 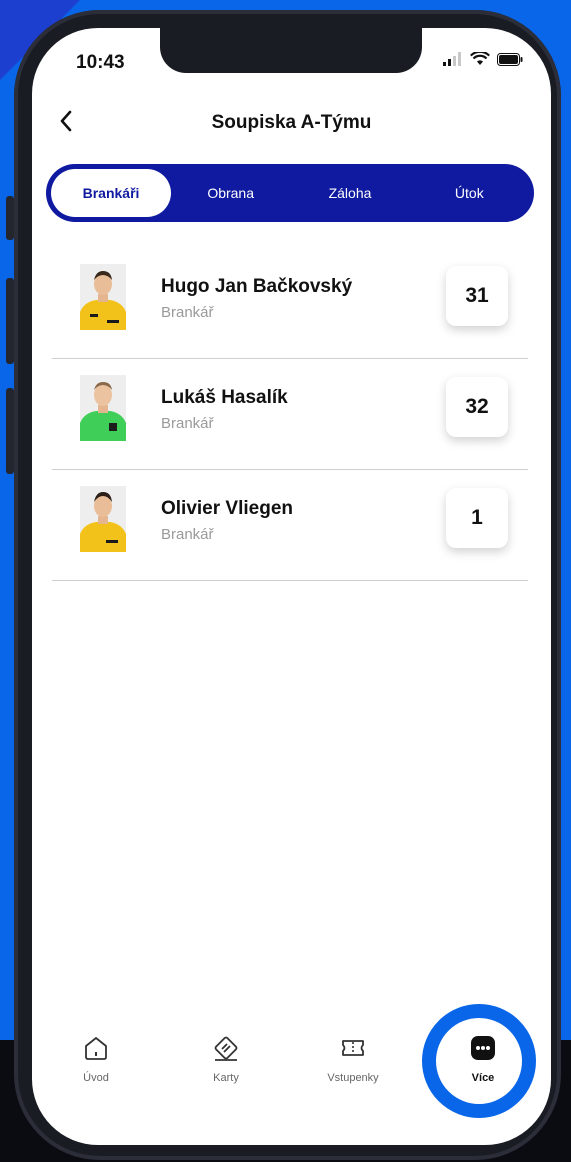 I want to click on signal-icon, so click(x=452, y=59).